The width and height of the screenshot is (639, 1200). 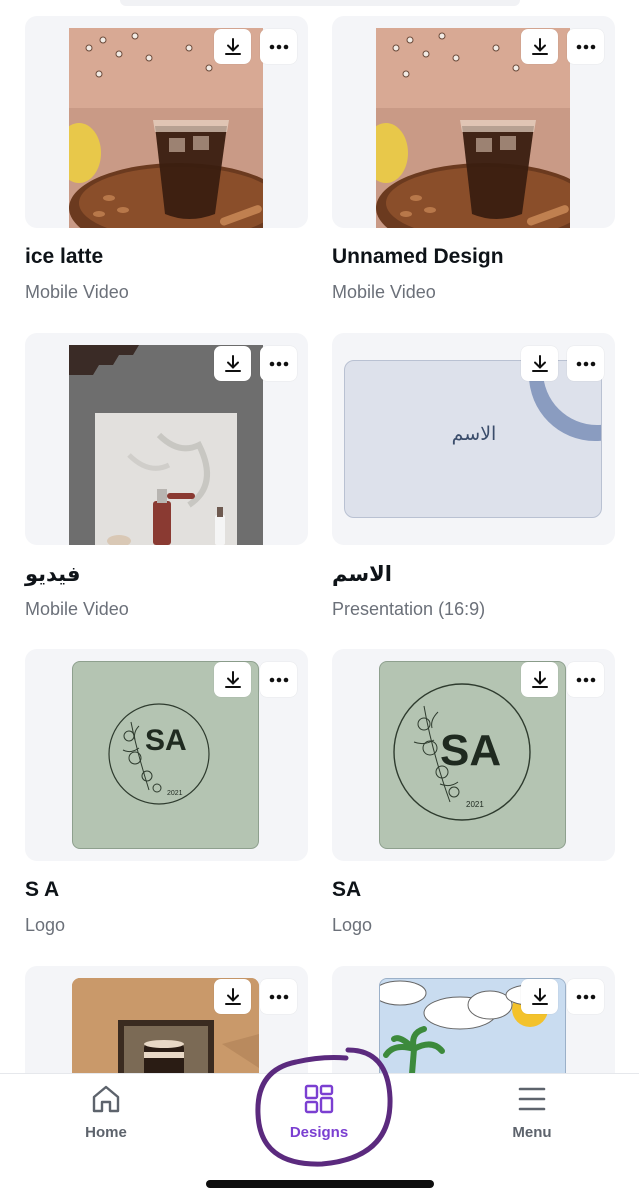 I want to click on nav-home-label: Home, so click(x=106, y=1132).